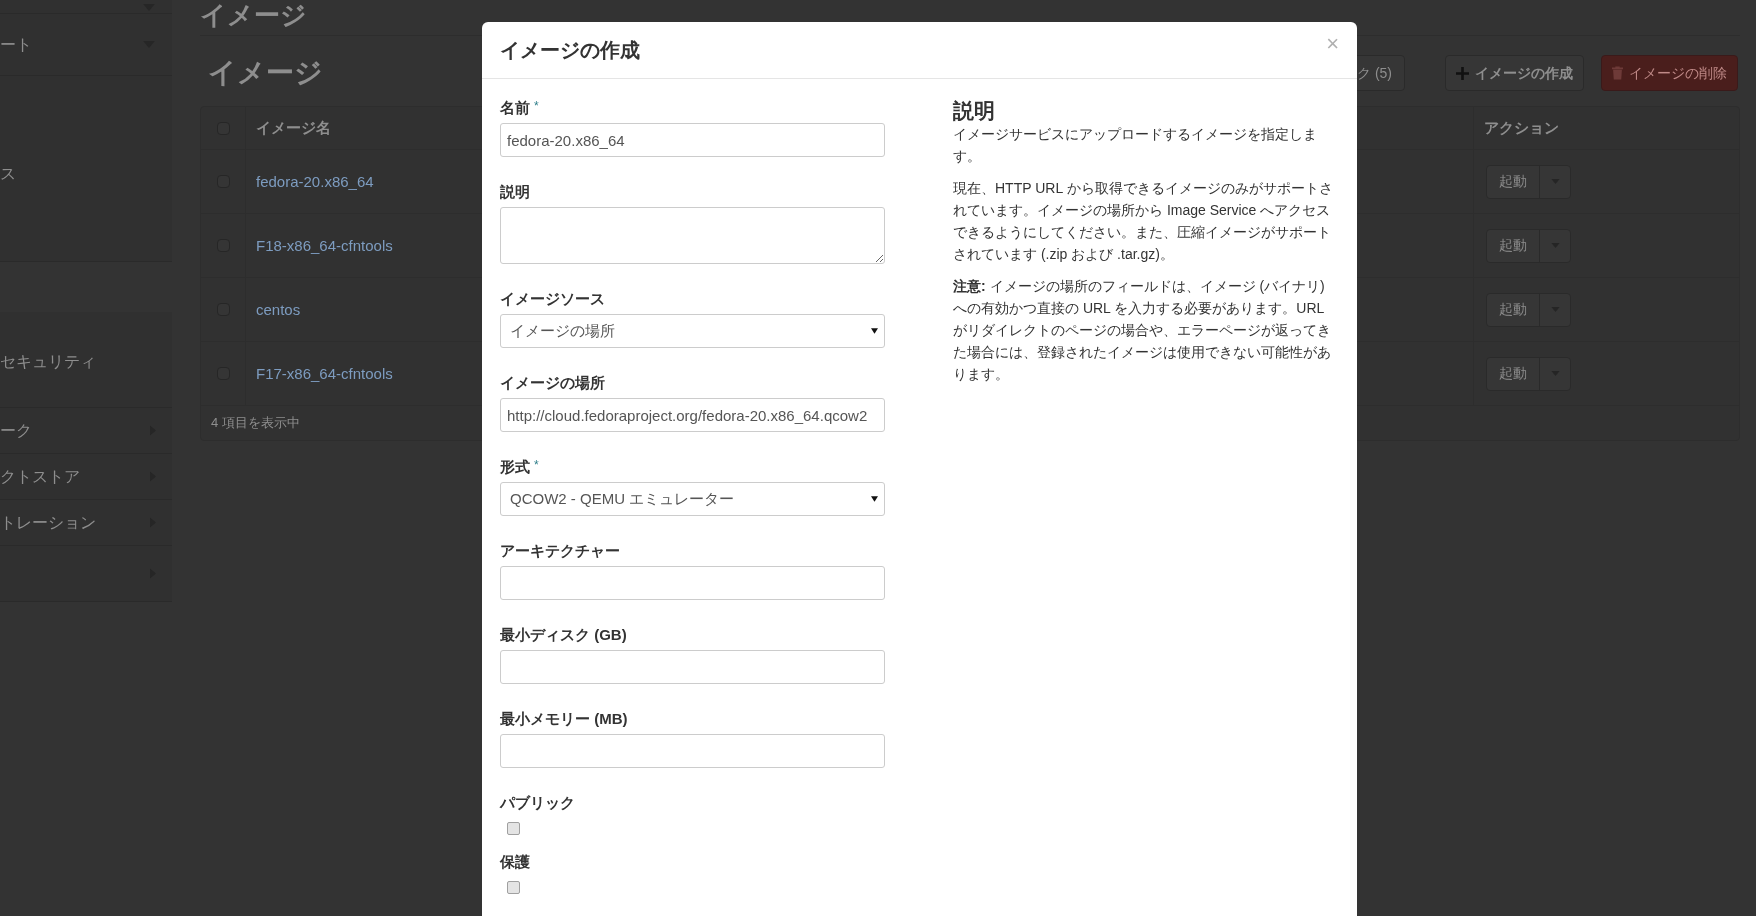 The image size is (1756, 916). What do you see at coordinates (563, 635) in the screenshot?
I see `field-label: 最小ディスク (GB)` at bounding box center [563, 635].